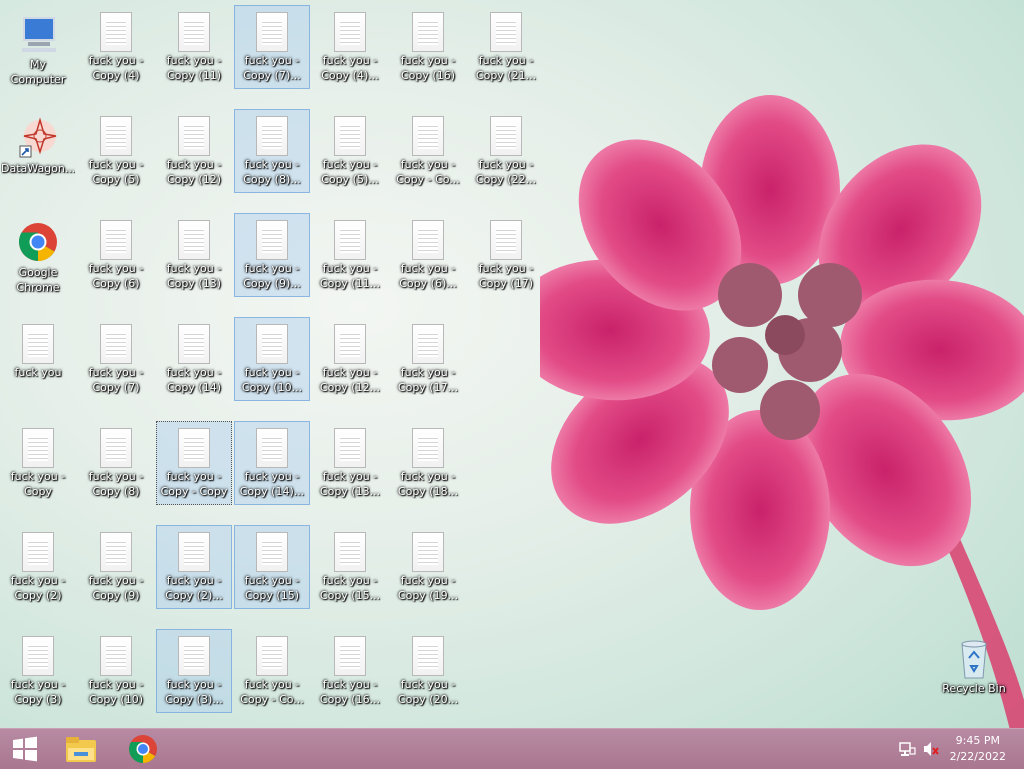 The height and width of the screenshot is (769, 1024). I want to click on file-explorer-button, so click(81, 749).